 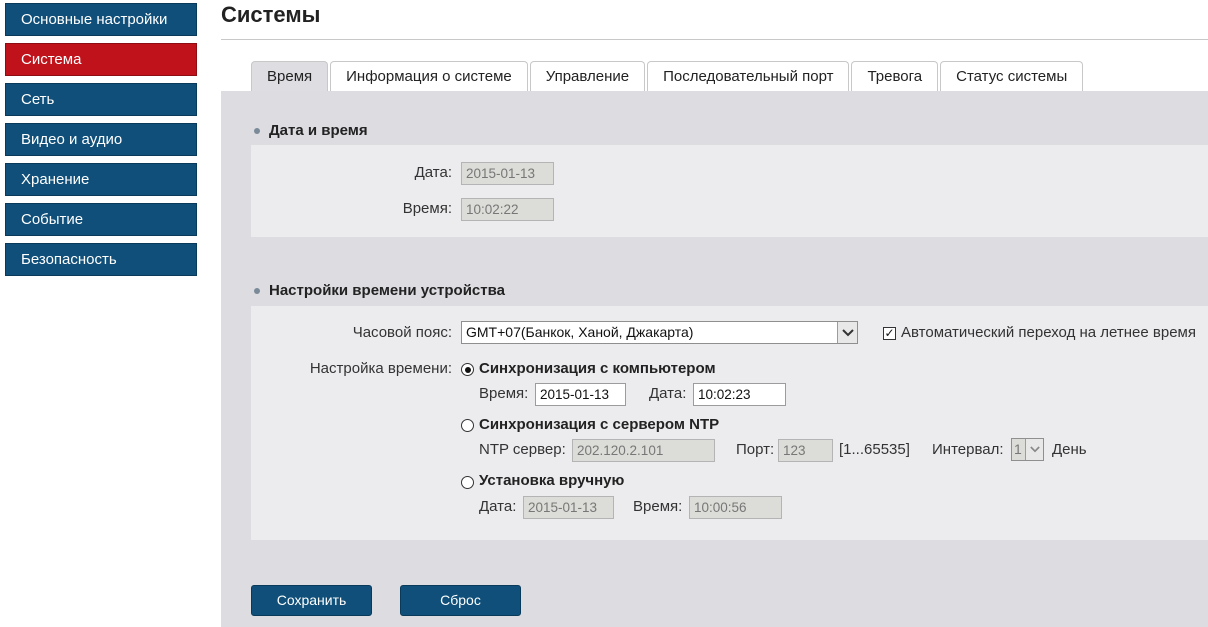 What do you see at coordinates (101, 99) in the screenshot?
I see `sidebar-item-network: Сеть` at bounding box center [101, 99].